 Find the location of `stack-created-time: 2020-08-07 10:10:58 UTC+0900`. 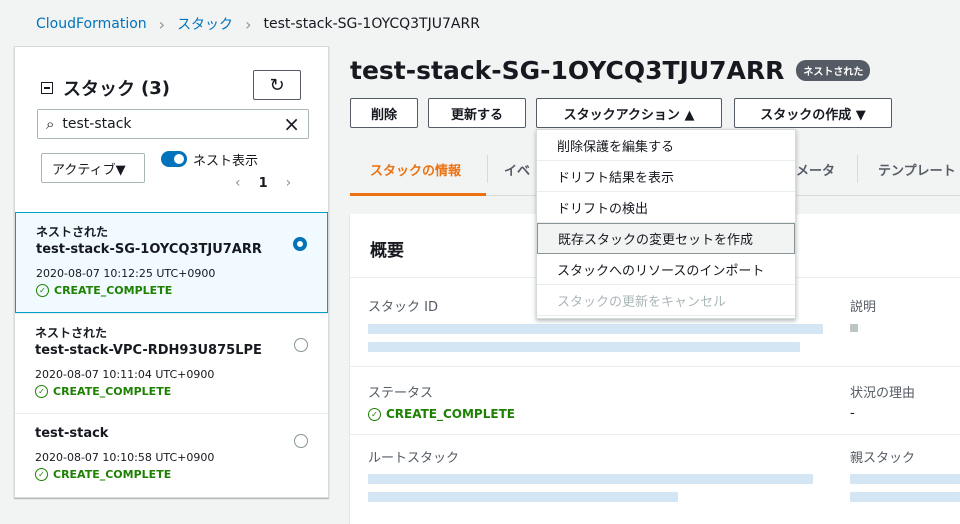

stack-created-time: 2020-08-07 10:10:58 UTC+0900 is located at coordinates (125, 457).